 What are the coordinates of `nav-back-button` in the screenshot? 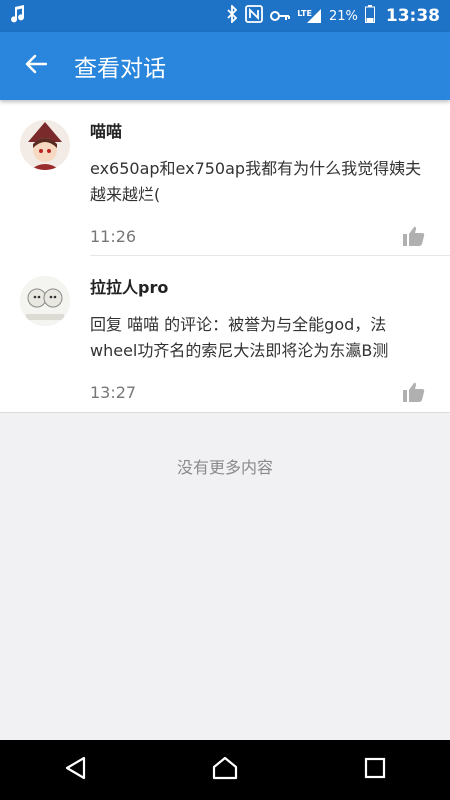 It's located at (75, 770).